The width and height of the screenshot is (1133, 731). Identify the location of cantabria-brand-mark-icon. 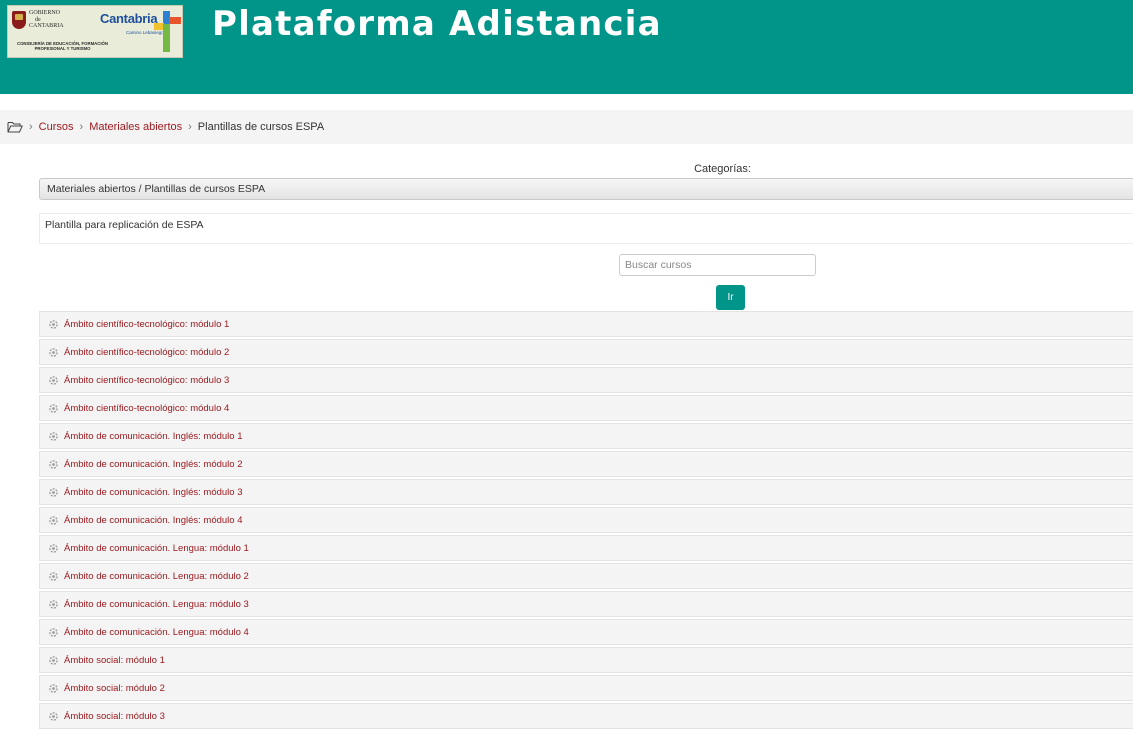
(167, 32).